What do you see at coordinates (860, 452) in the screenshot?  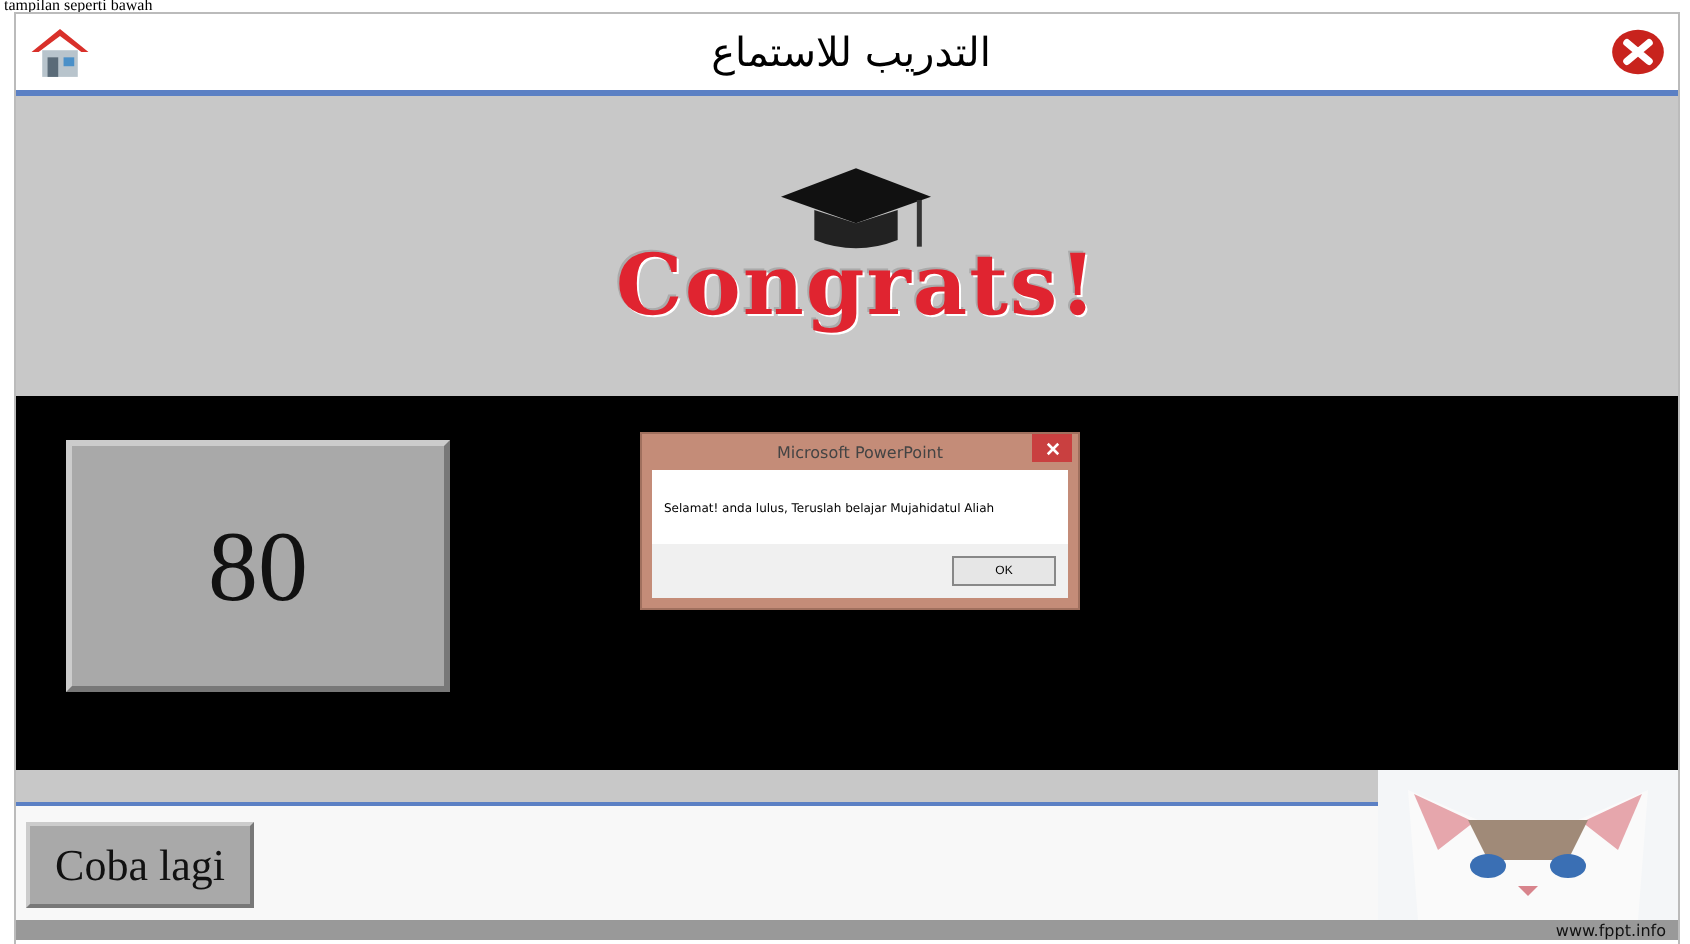 I see `dialog-title: Microsoft PowerPoint` at bounding box center [860, 452].